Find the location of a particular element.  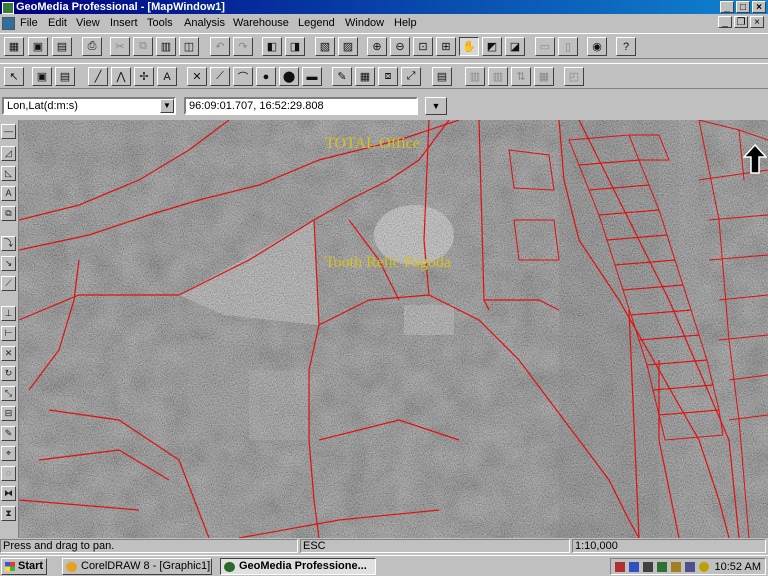

doc-close-button: × is located at coordinates (757, 22).